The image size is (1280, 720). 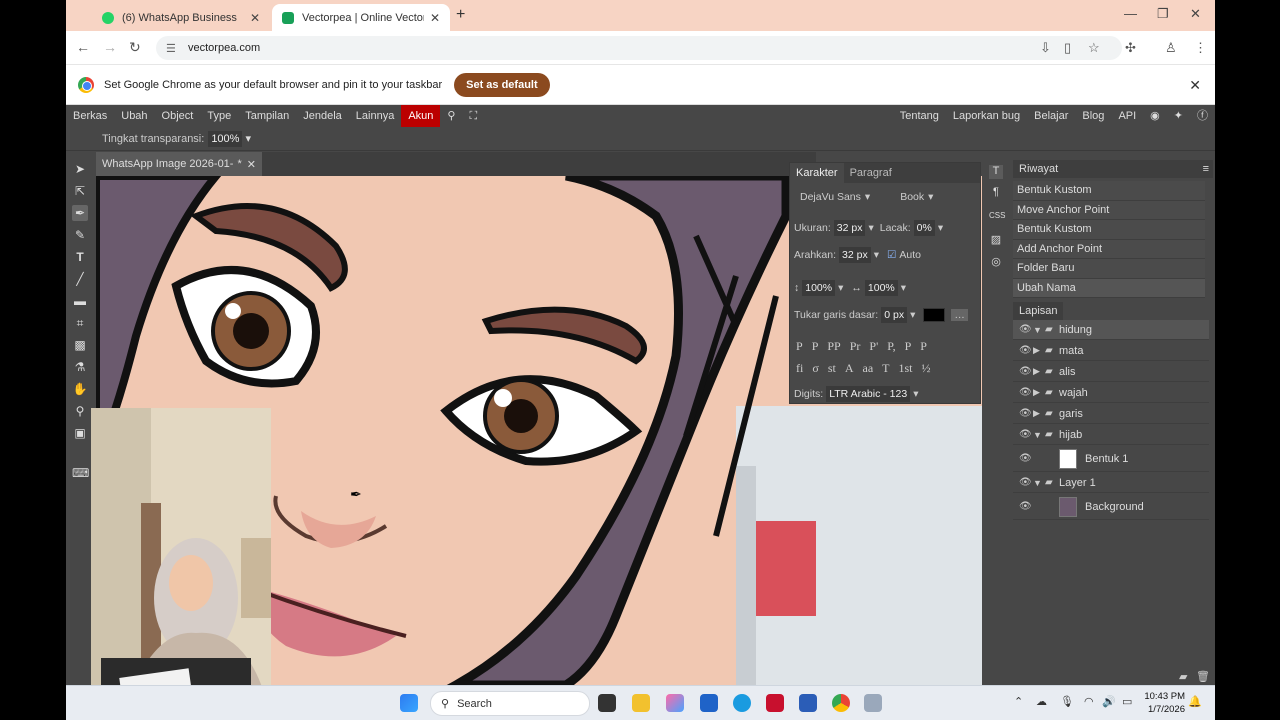 What do you see at coordinates (473, 116) in the screenshot?
I see `fullscreen-icon: ⛶` at bounding box center [473, 116].